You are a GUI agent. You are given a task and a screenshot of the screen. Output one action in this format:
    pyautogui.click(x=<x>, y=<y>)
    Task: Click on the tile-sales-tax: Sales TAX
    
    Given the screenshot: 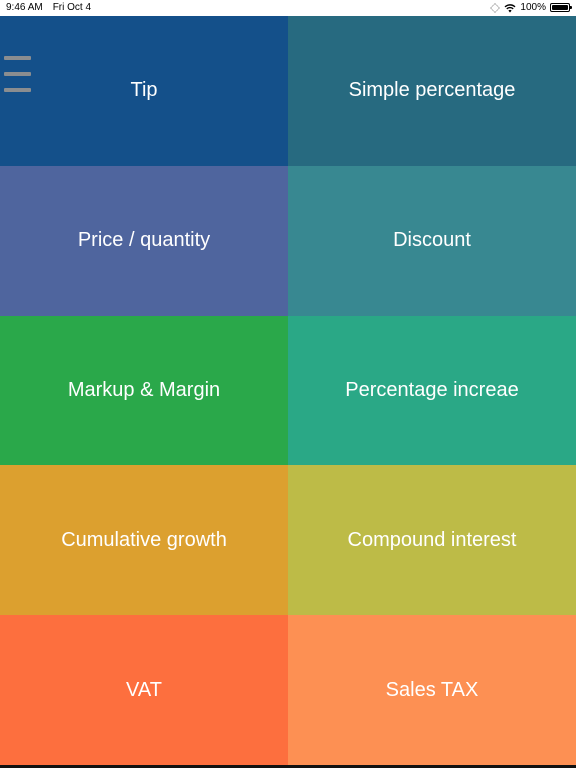 What is the action you would take?
    pyautogui.click(x=432, y=690)
    